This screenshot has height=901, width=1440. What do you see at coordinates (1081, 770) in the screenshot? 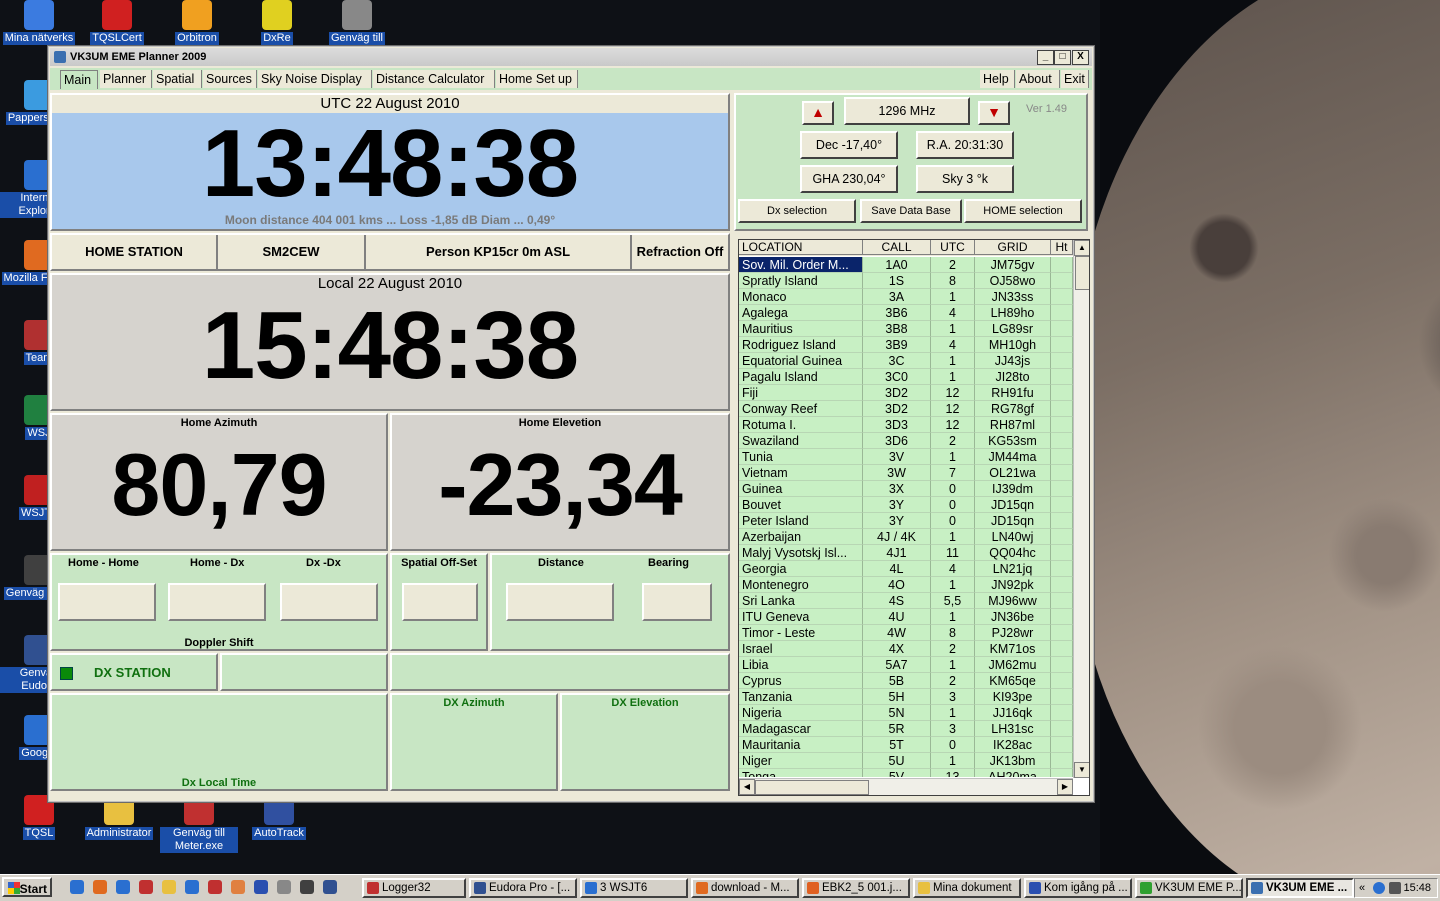
I see `scroll-down-icon: ▼` at bounding box center [1081, 770].